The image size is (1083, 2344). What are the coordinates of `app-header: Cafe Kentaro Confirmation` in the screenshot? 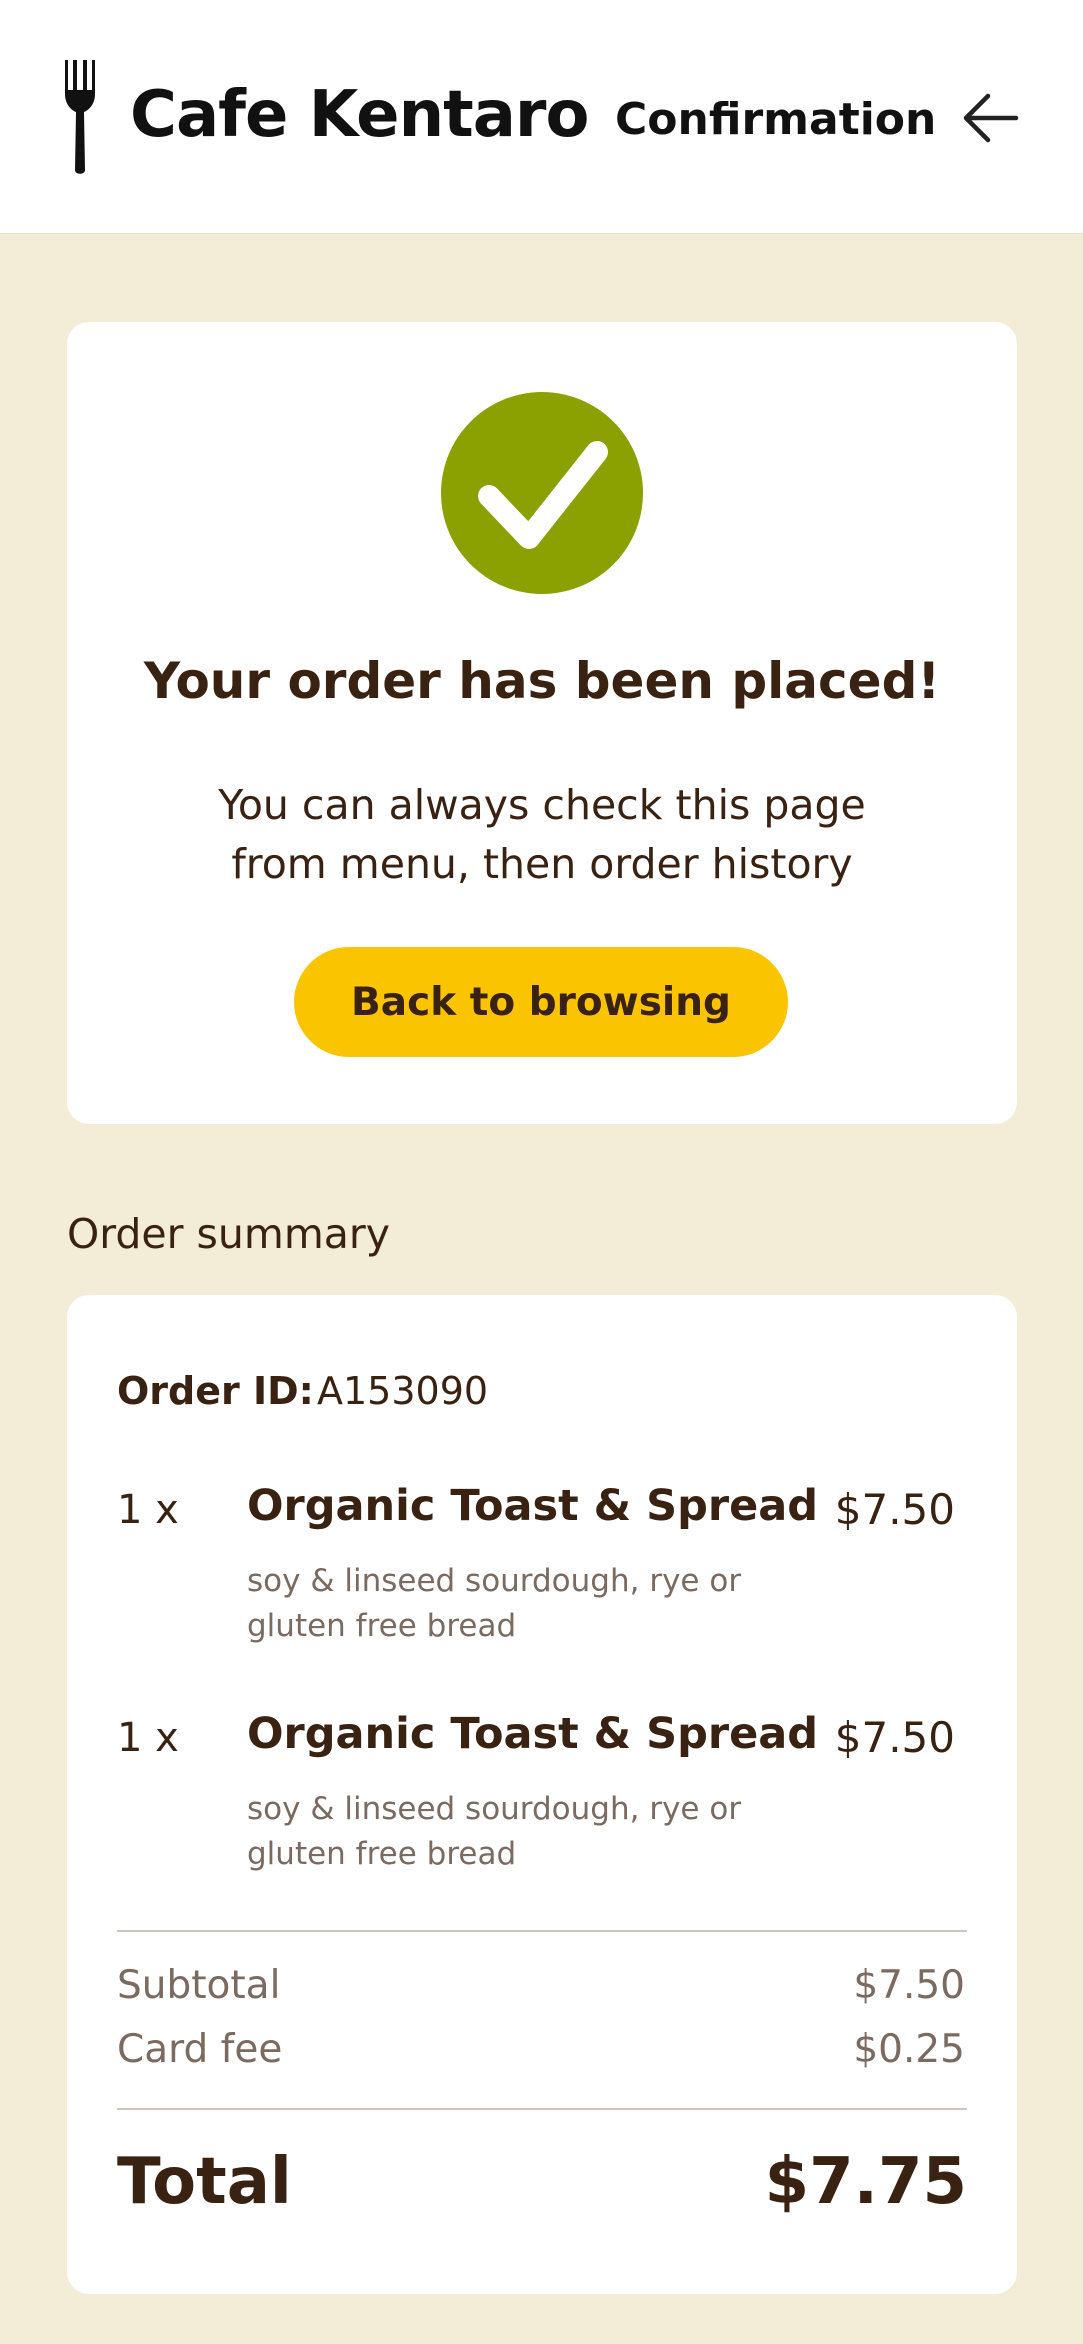 It's located at (541, 117).